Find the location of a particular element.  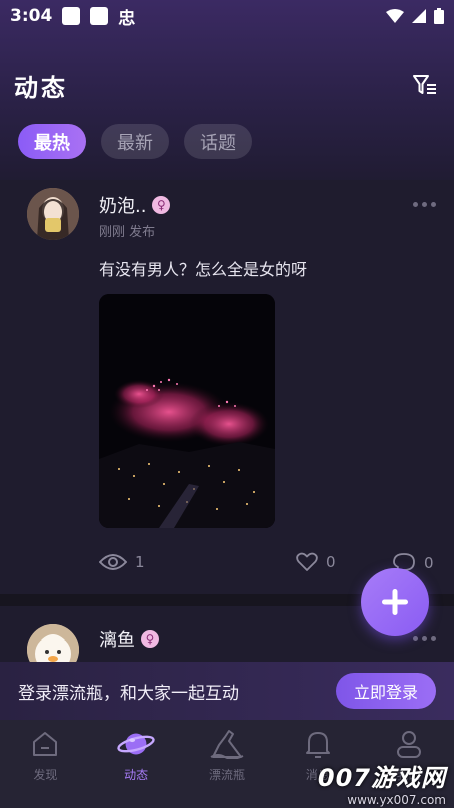

filter-icon is located at coordinates (425, 85).